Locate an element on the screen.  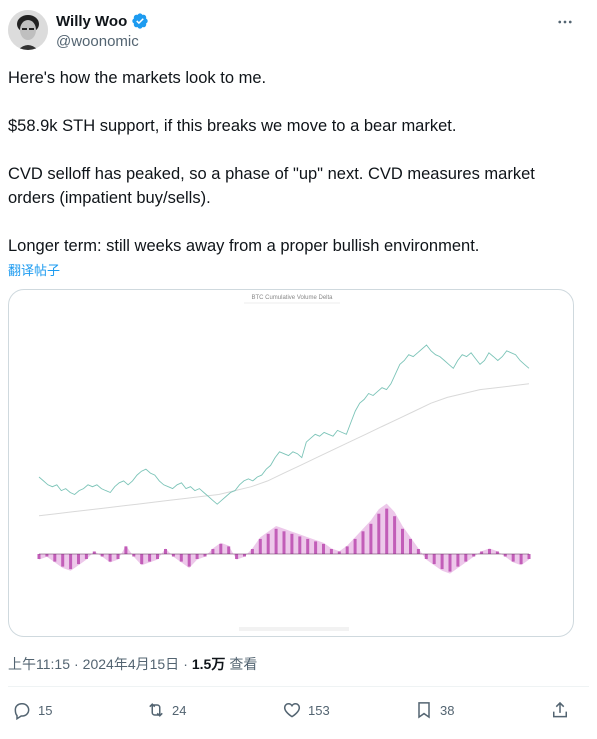
bookmark-count: 38 is located at coordinates (447, 710).